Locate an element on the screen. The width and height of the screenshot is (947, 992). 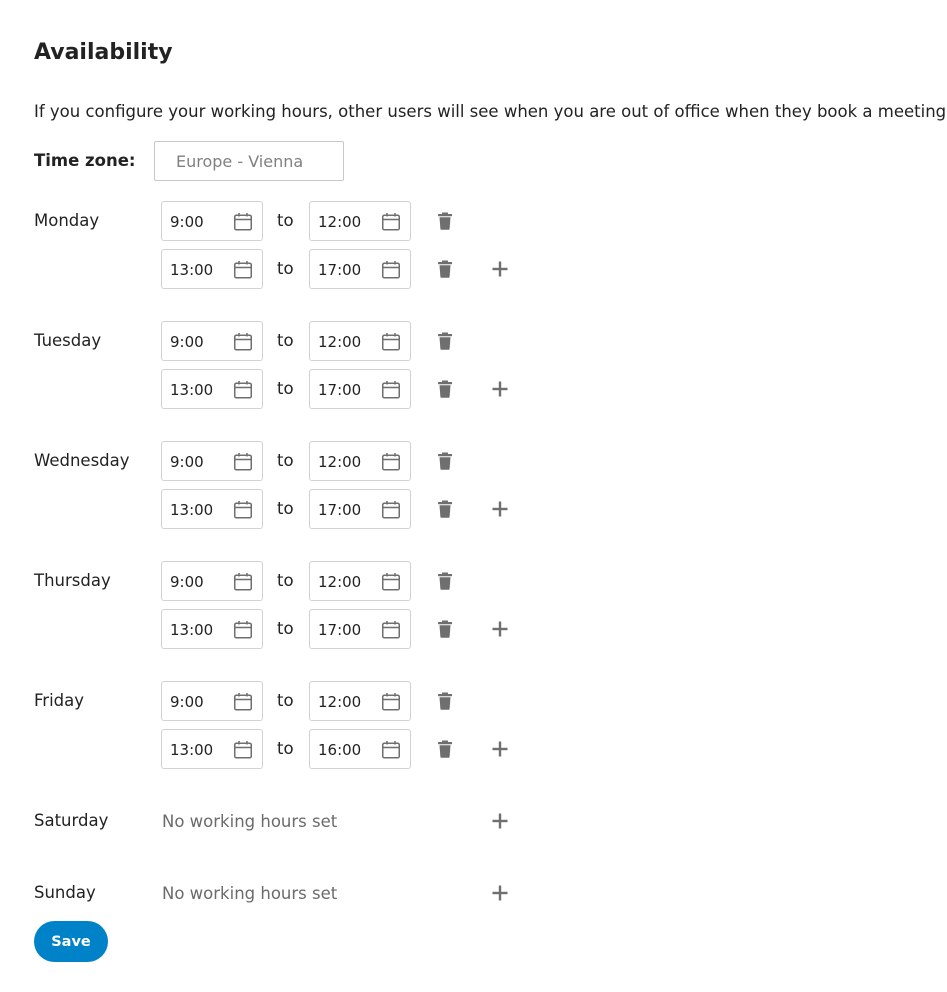
time-slot-row: 13:00 to 16:00 is located at coordinates (473, 749).